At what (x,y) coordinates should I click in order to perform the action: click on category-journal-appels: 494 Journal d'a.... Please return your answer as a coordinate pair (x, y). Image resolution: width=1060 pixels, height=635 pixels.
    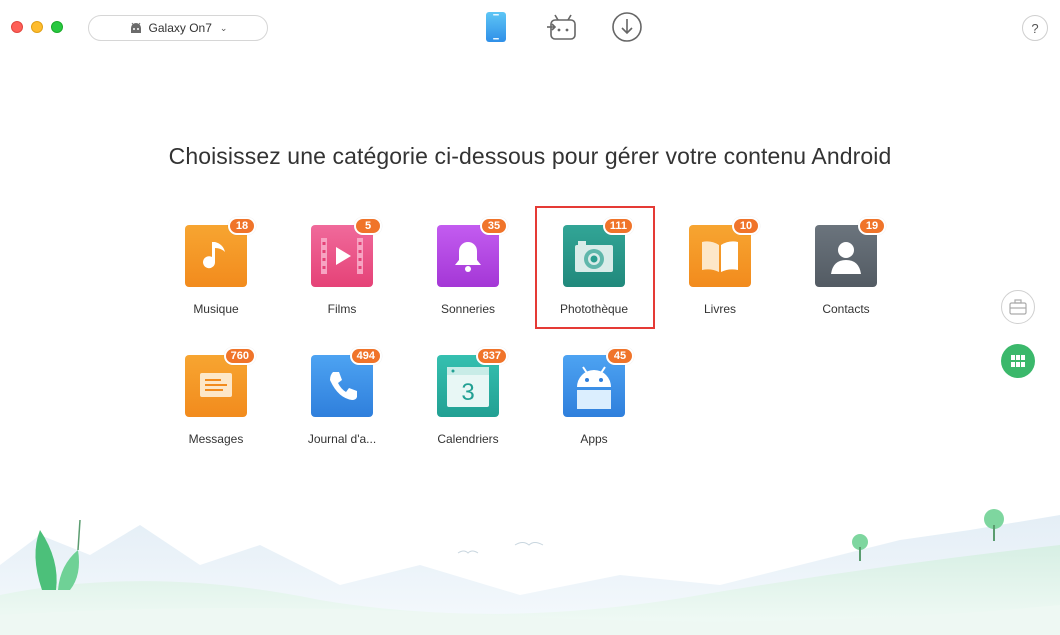
    Looking at the image, I should click on (342, 411).